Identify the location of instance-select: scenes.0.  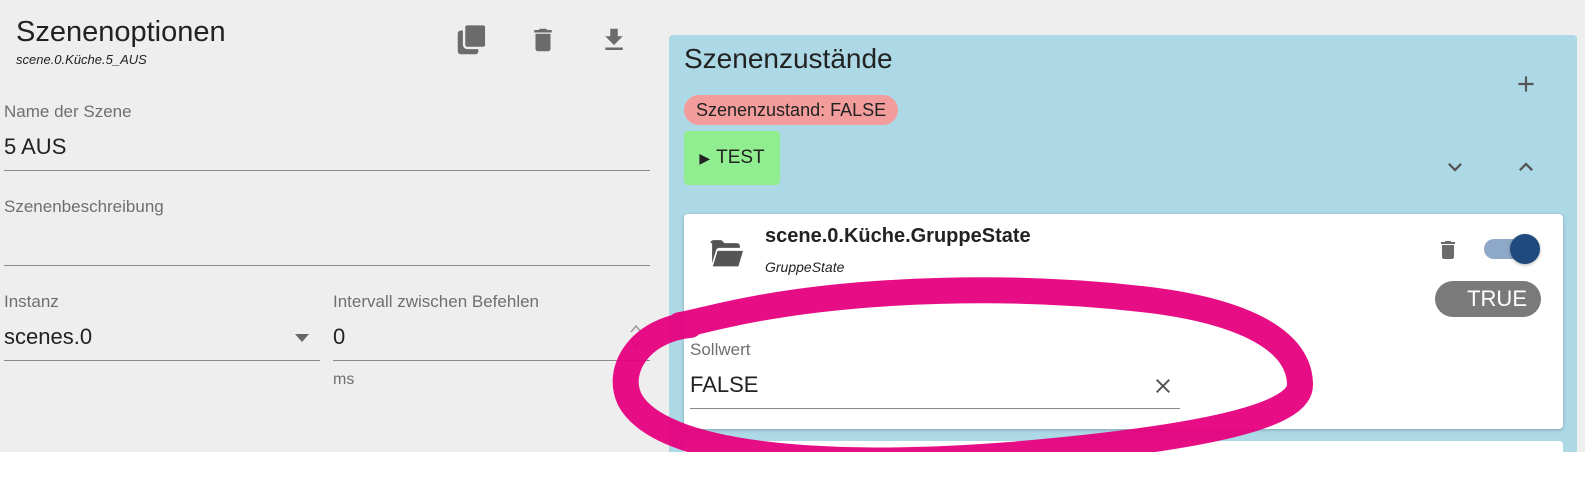
(48, 337).